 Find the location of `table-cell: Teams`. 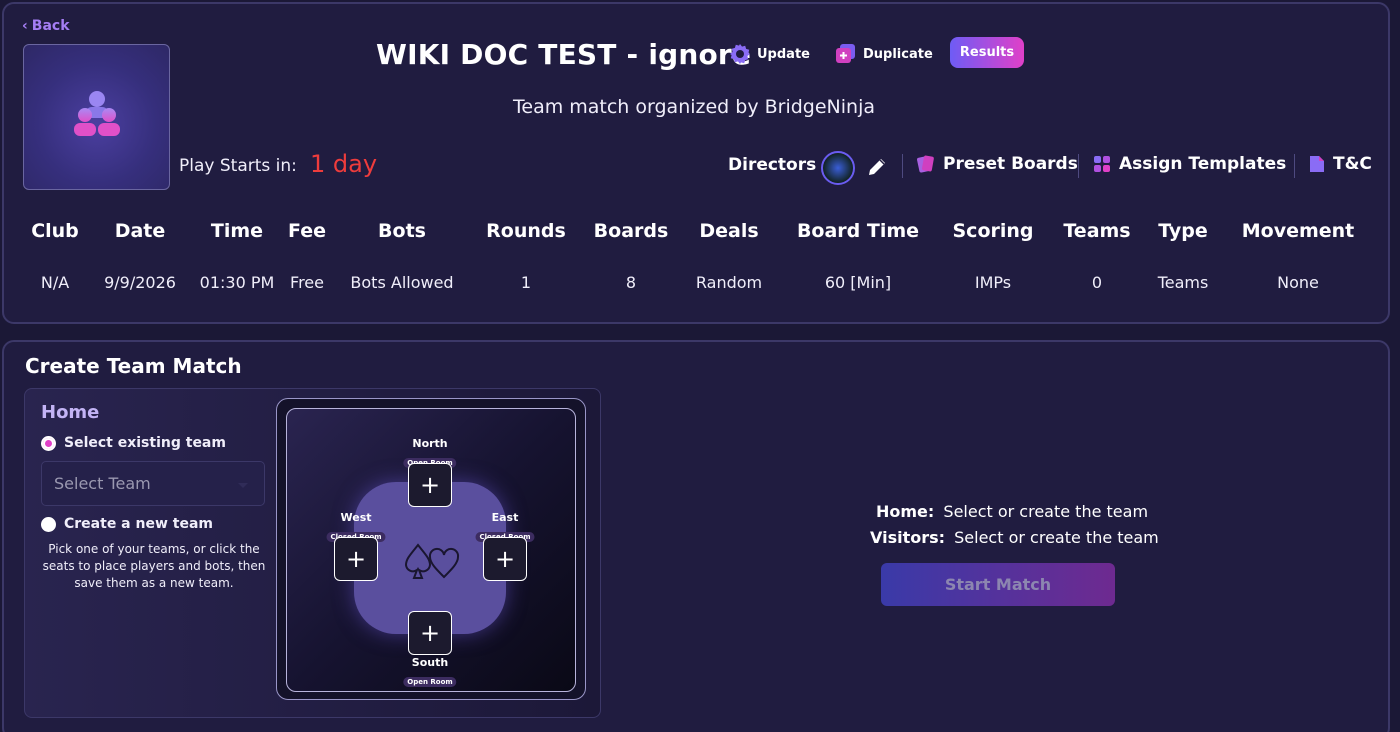

table-cell: Teams is located at coordinates (1183, 282).